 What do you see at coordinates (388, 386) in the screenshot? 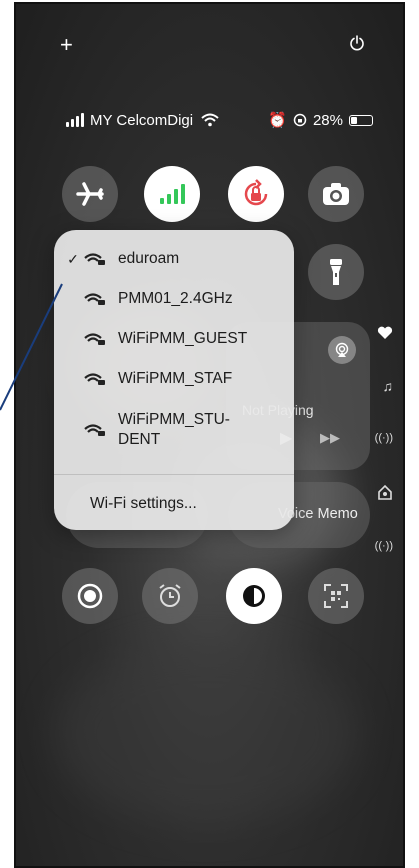
I see `music-note-icon: ♫` at bounding box center [388, 386].